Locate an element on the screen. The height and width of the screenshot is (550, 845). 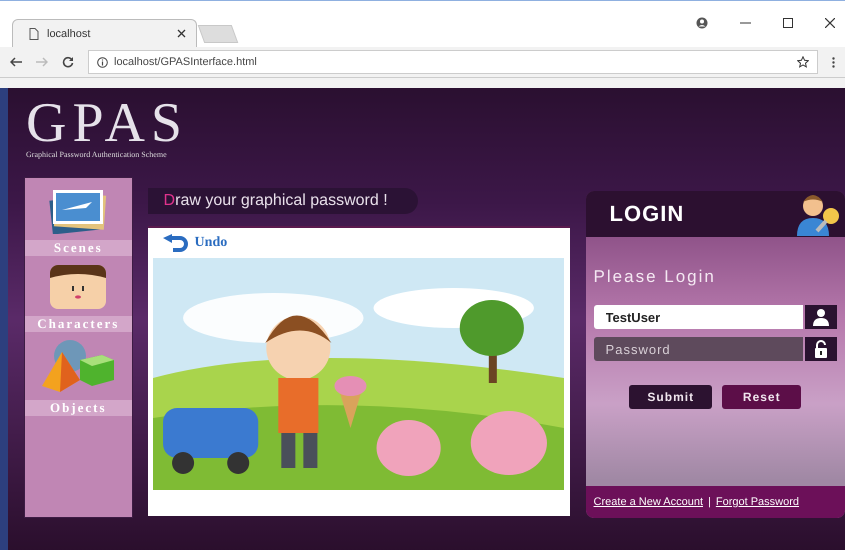
menu-icon is located at coordinates (833, 62).